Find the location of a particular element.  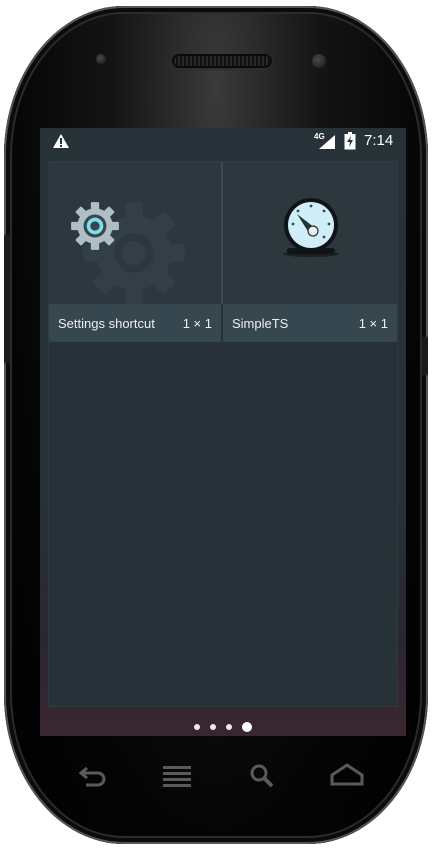

gauge-icon is located at coordinates (311, 227).